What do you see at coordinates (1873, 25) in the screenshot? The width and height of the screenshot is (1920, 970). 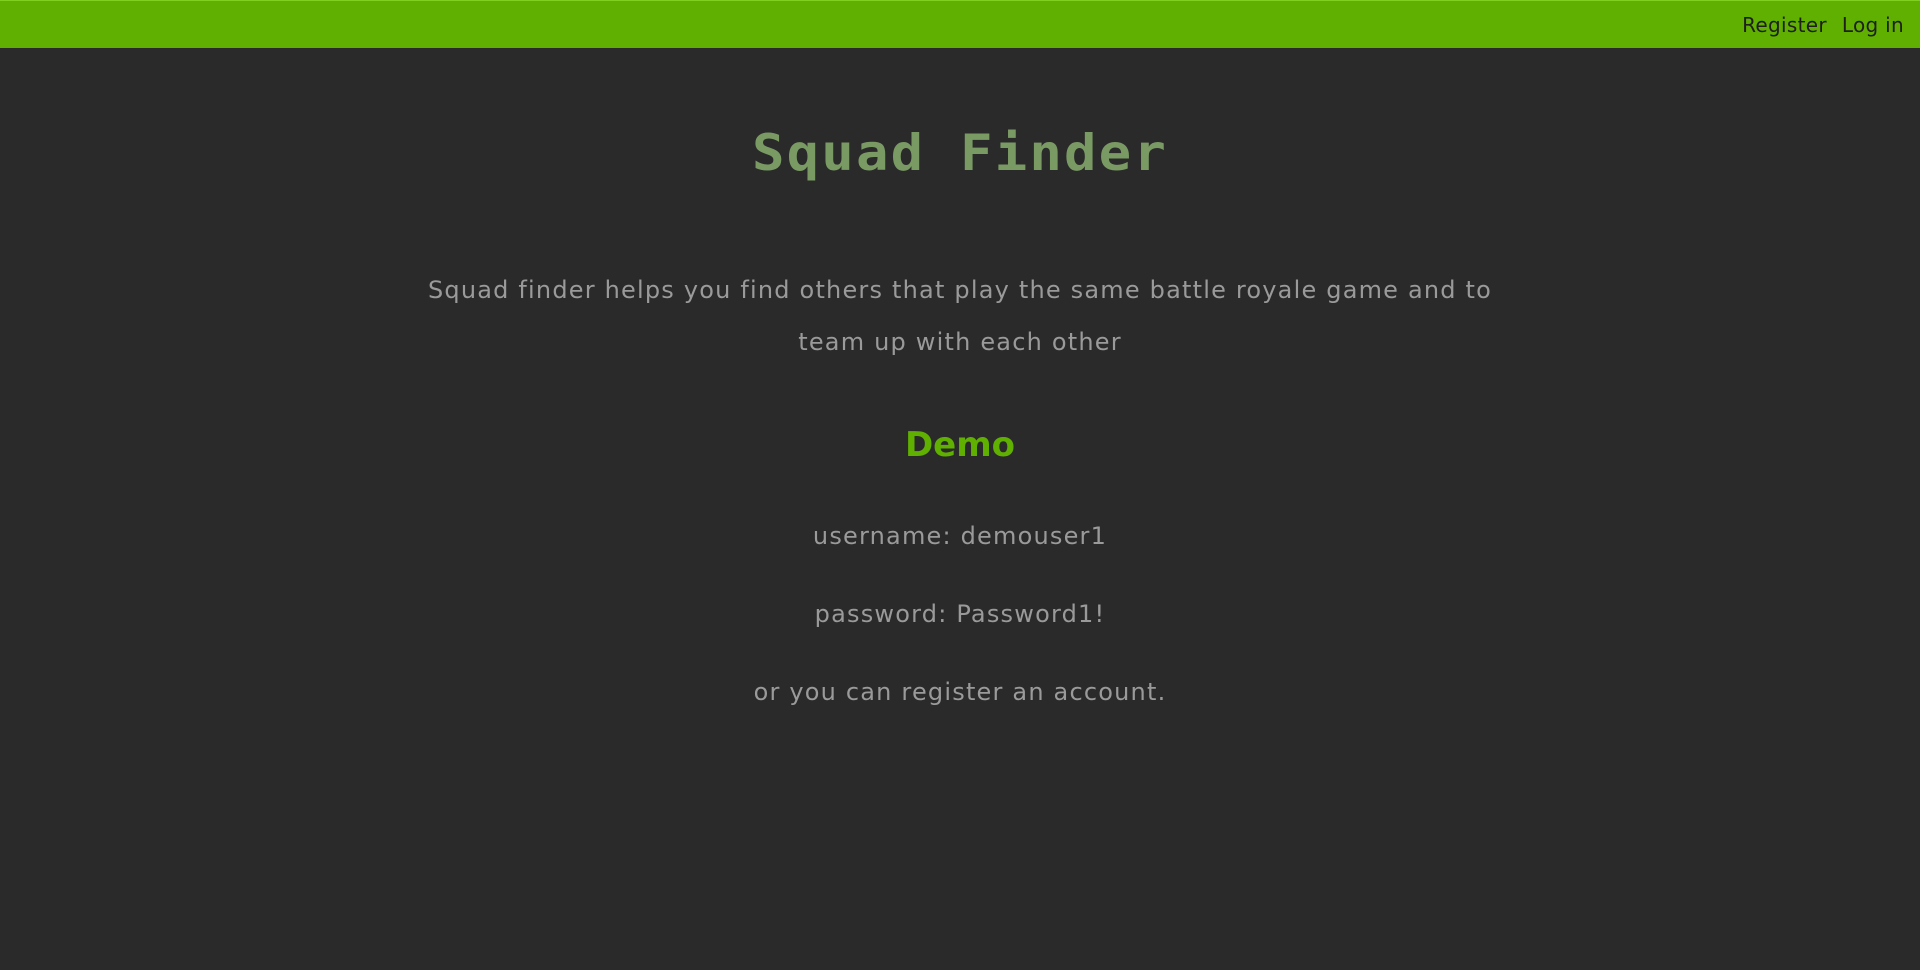 I see `login-link: Log in` at bounding box center [1873, 25].